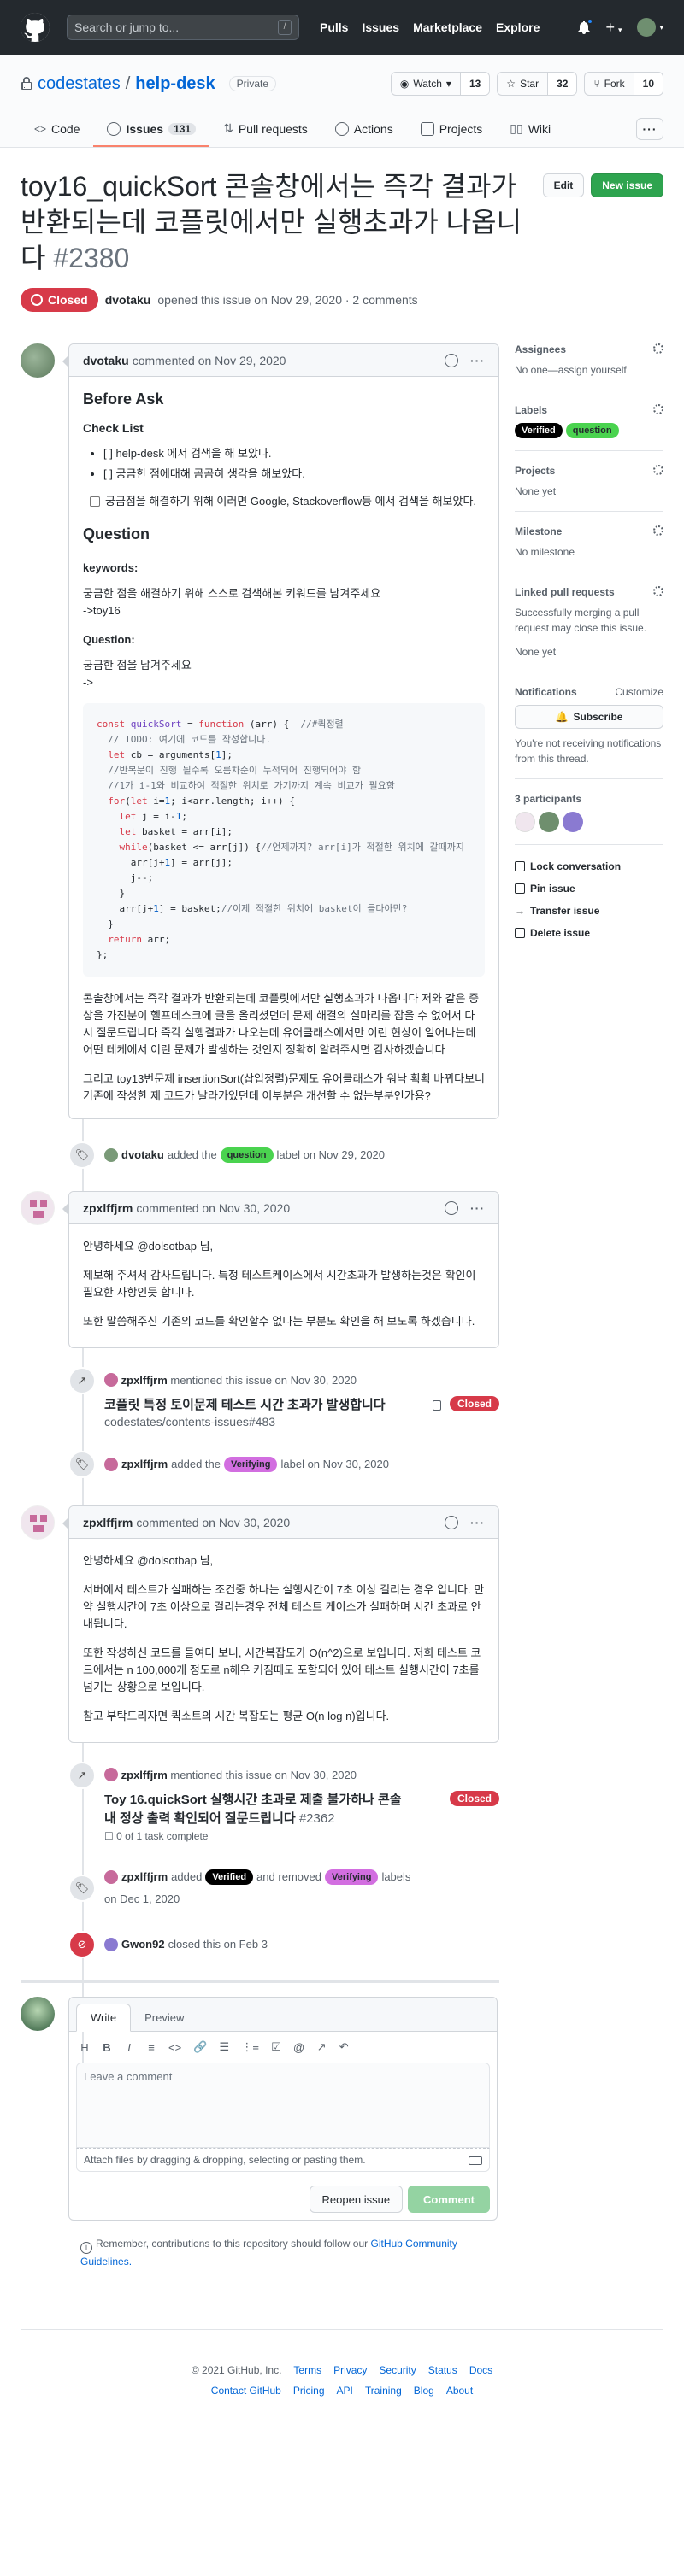  What do you see at coordinates (452, 134) in the screenshot?
I see `tab-projects: Projects` at bounding box center [452, 134].